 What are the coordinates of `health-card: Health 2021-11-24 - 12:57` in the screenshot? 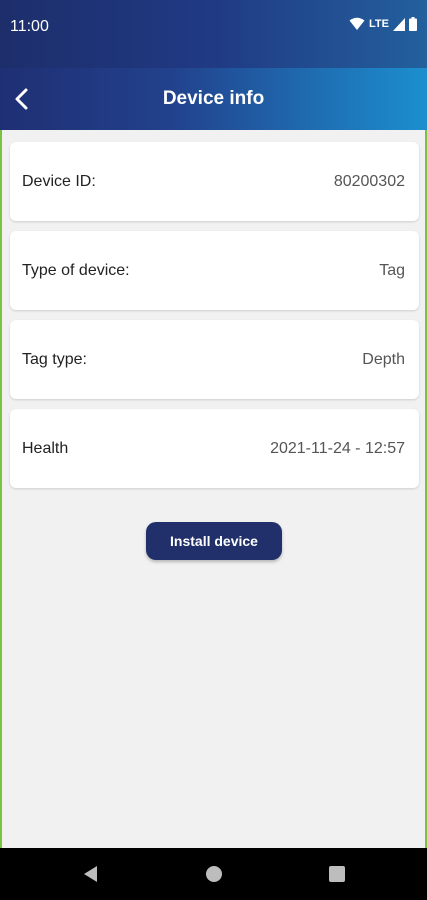 It's located at (214, 448).